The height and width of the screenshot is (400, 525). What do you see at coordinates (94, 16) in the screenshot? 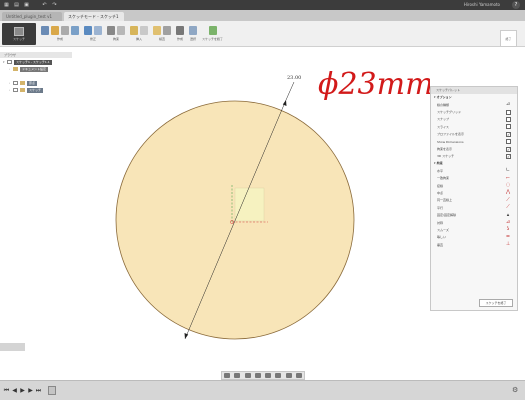
I see `tab-document-2: スケッチモード - スケッチ1` at bounding box center [94, 16].